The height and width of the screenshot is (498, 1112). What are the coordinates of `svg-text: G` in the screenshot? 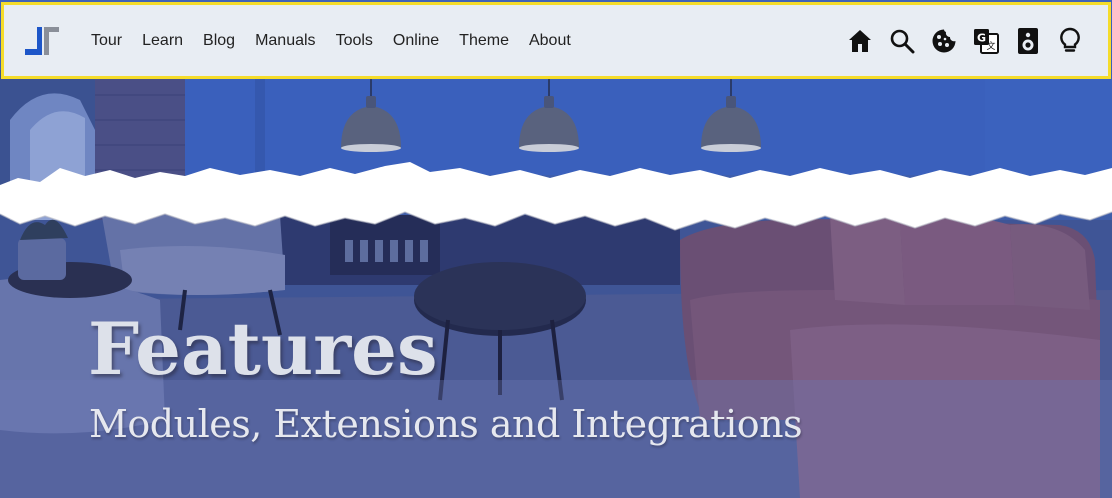 It's located at (981, 38).